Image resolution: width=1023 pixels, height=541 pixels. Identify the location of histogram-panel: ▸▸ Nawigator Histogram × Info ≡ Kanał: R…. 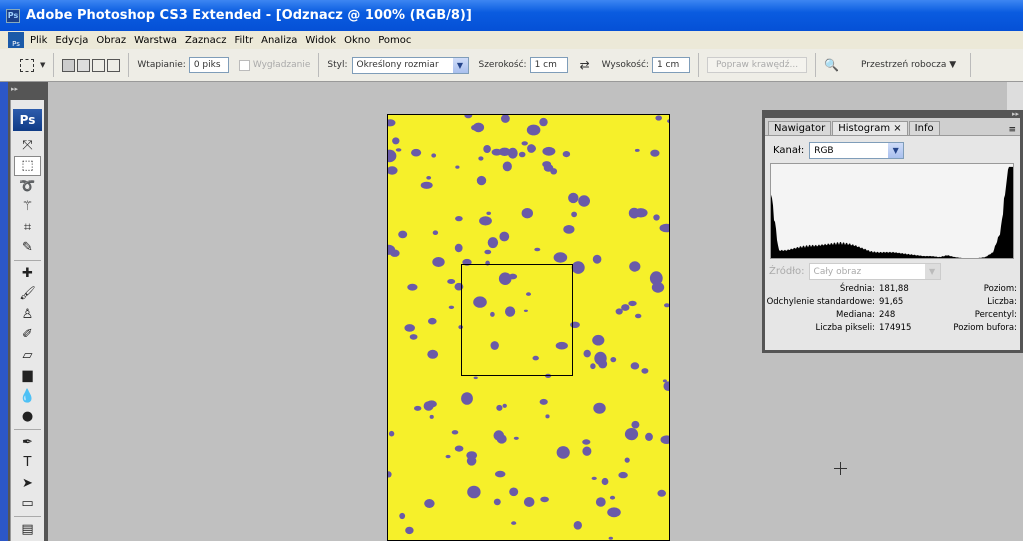
(892, 231).